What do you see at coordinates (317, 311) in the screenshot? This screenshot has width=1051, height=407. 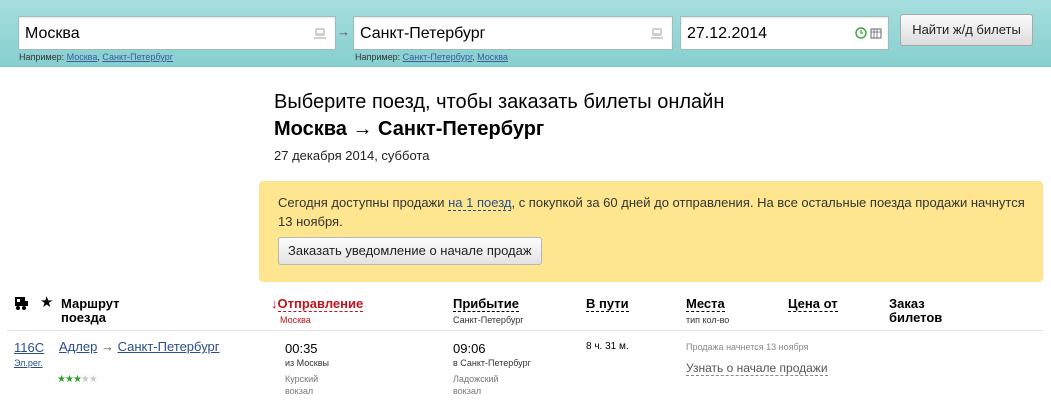 I see `col-departure: ↓Отправление Москва` at bounding box center [317, 311].